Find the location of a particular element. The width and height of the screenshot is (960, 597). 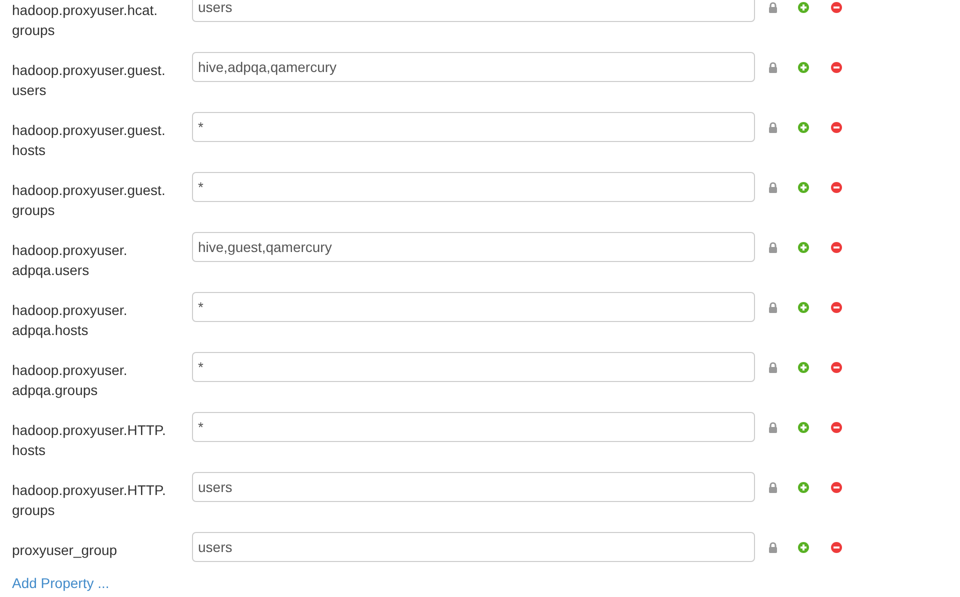

property-name: hadoop.proxyuser.adpqa.hosts is located at coordinates (70, 320).